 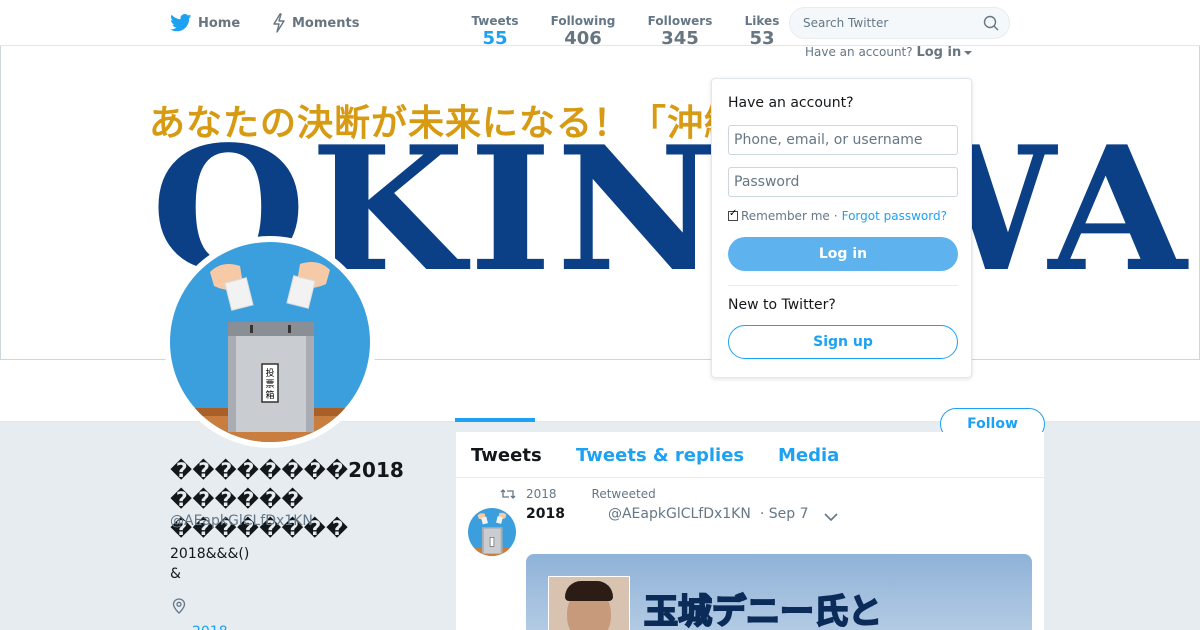 I want to click on stat-followers: Followers 345, so click(x=680, y=31).